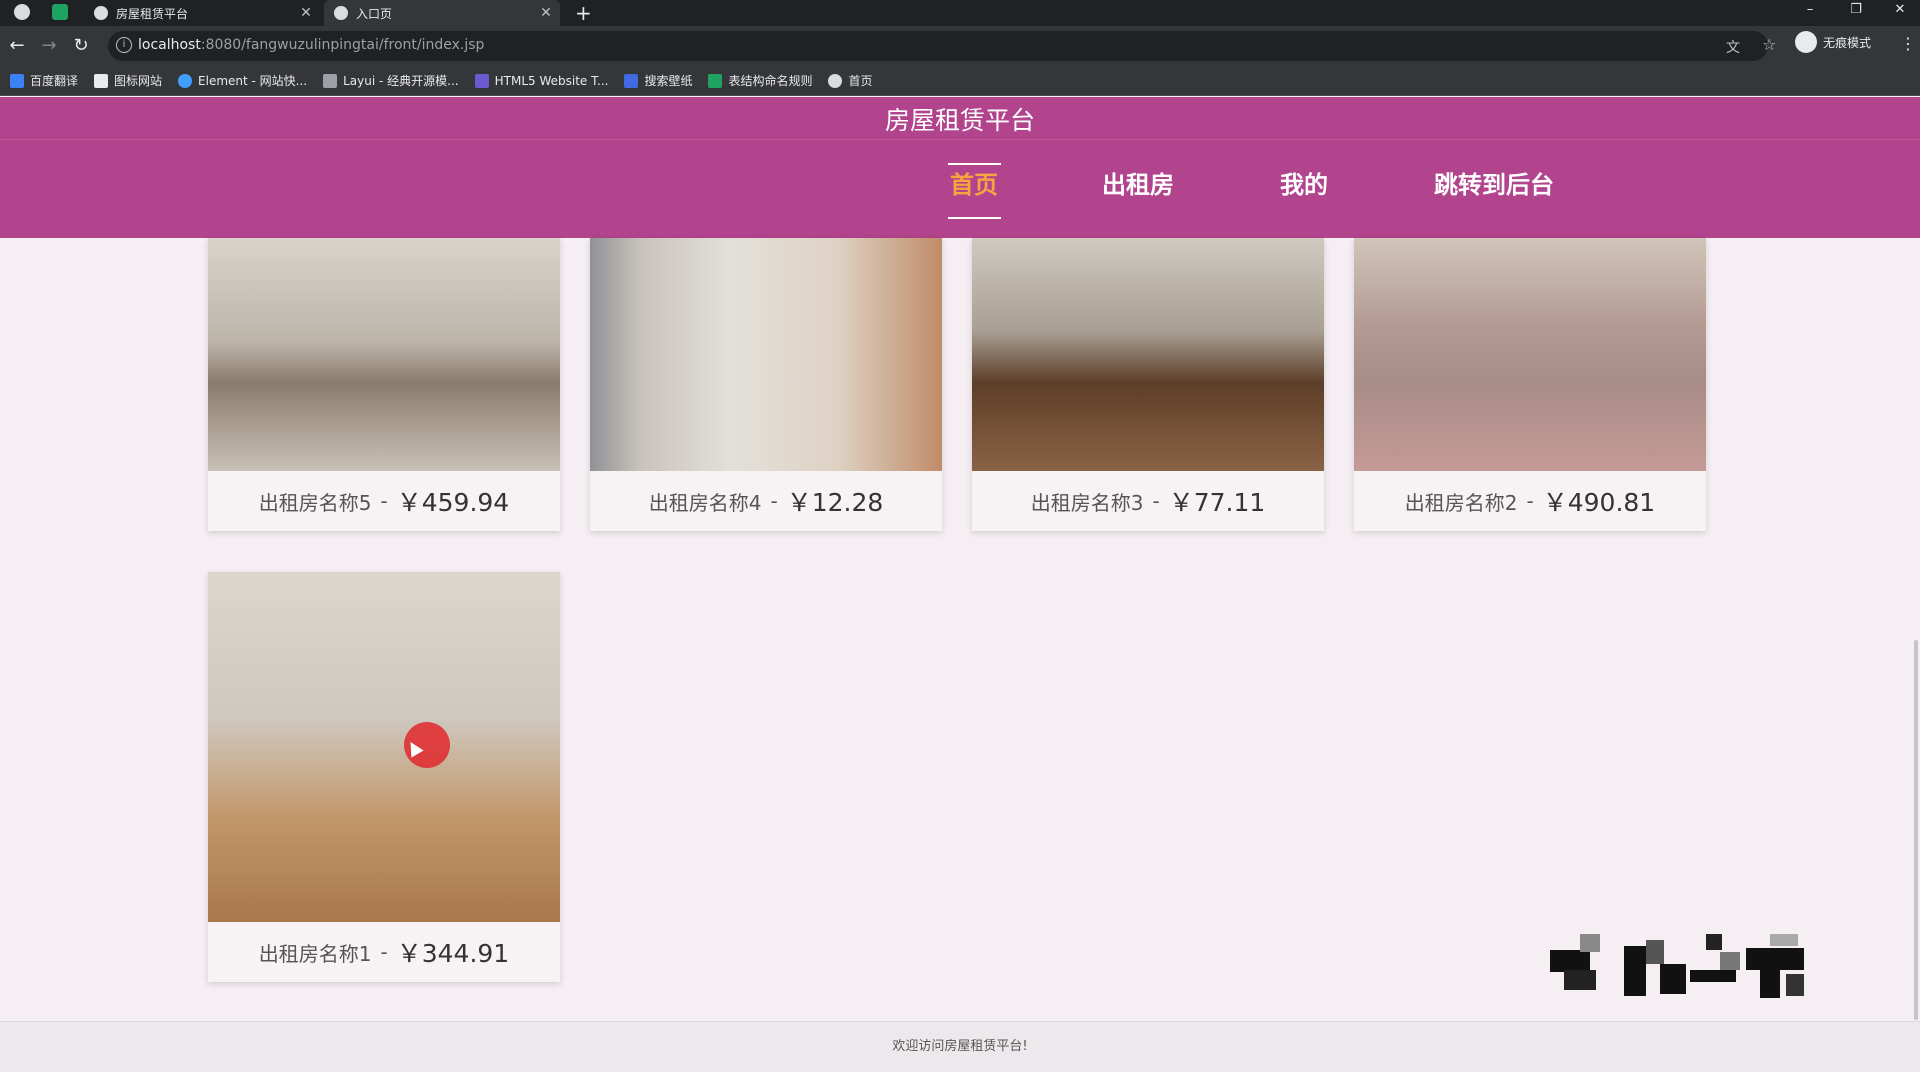 This screenshot has height=1072, width=1920. What do you see at coordinates (1733, 47) in the screenshot?
I see `translate-icon: 文` at bounding box center [1733, 47].